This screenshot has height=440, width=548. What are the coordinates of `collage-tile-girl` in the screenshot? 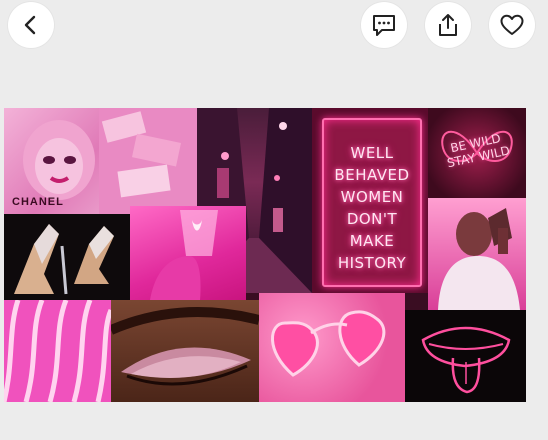 It's located at (477, 254).